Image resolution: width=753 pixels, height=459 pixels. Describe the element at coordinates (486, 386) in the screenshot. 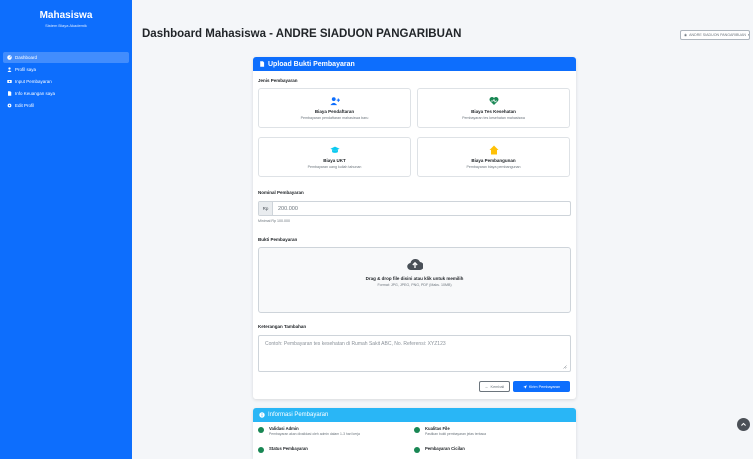

I see `arrow-left-icon: ←` at that location.